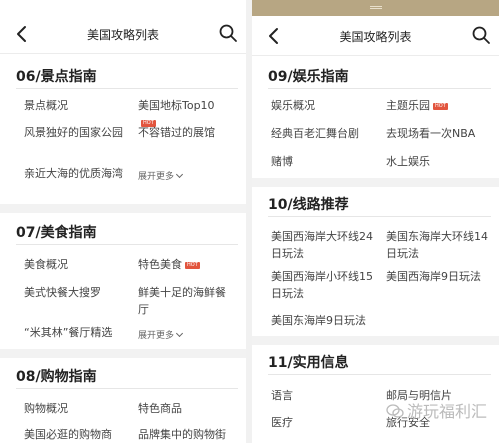 The height and width of the screenshot is (443, 499). What do you see at coordinates (74, 264) in the screenshot?
I see `item-food-overview: 美食概况` at bounding box center [74, 264].